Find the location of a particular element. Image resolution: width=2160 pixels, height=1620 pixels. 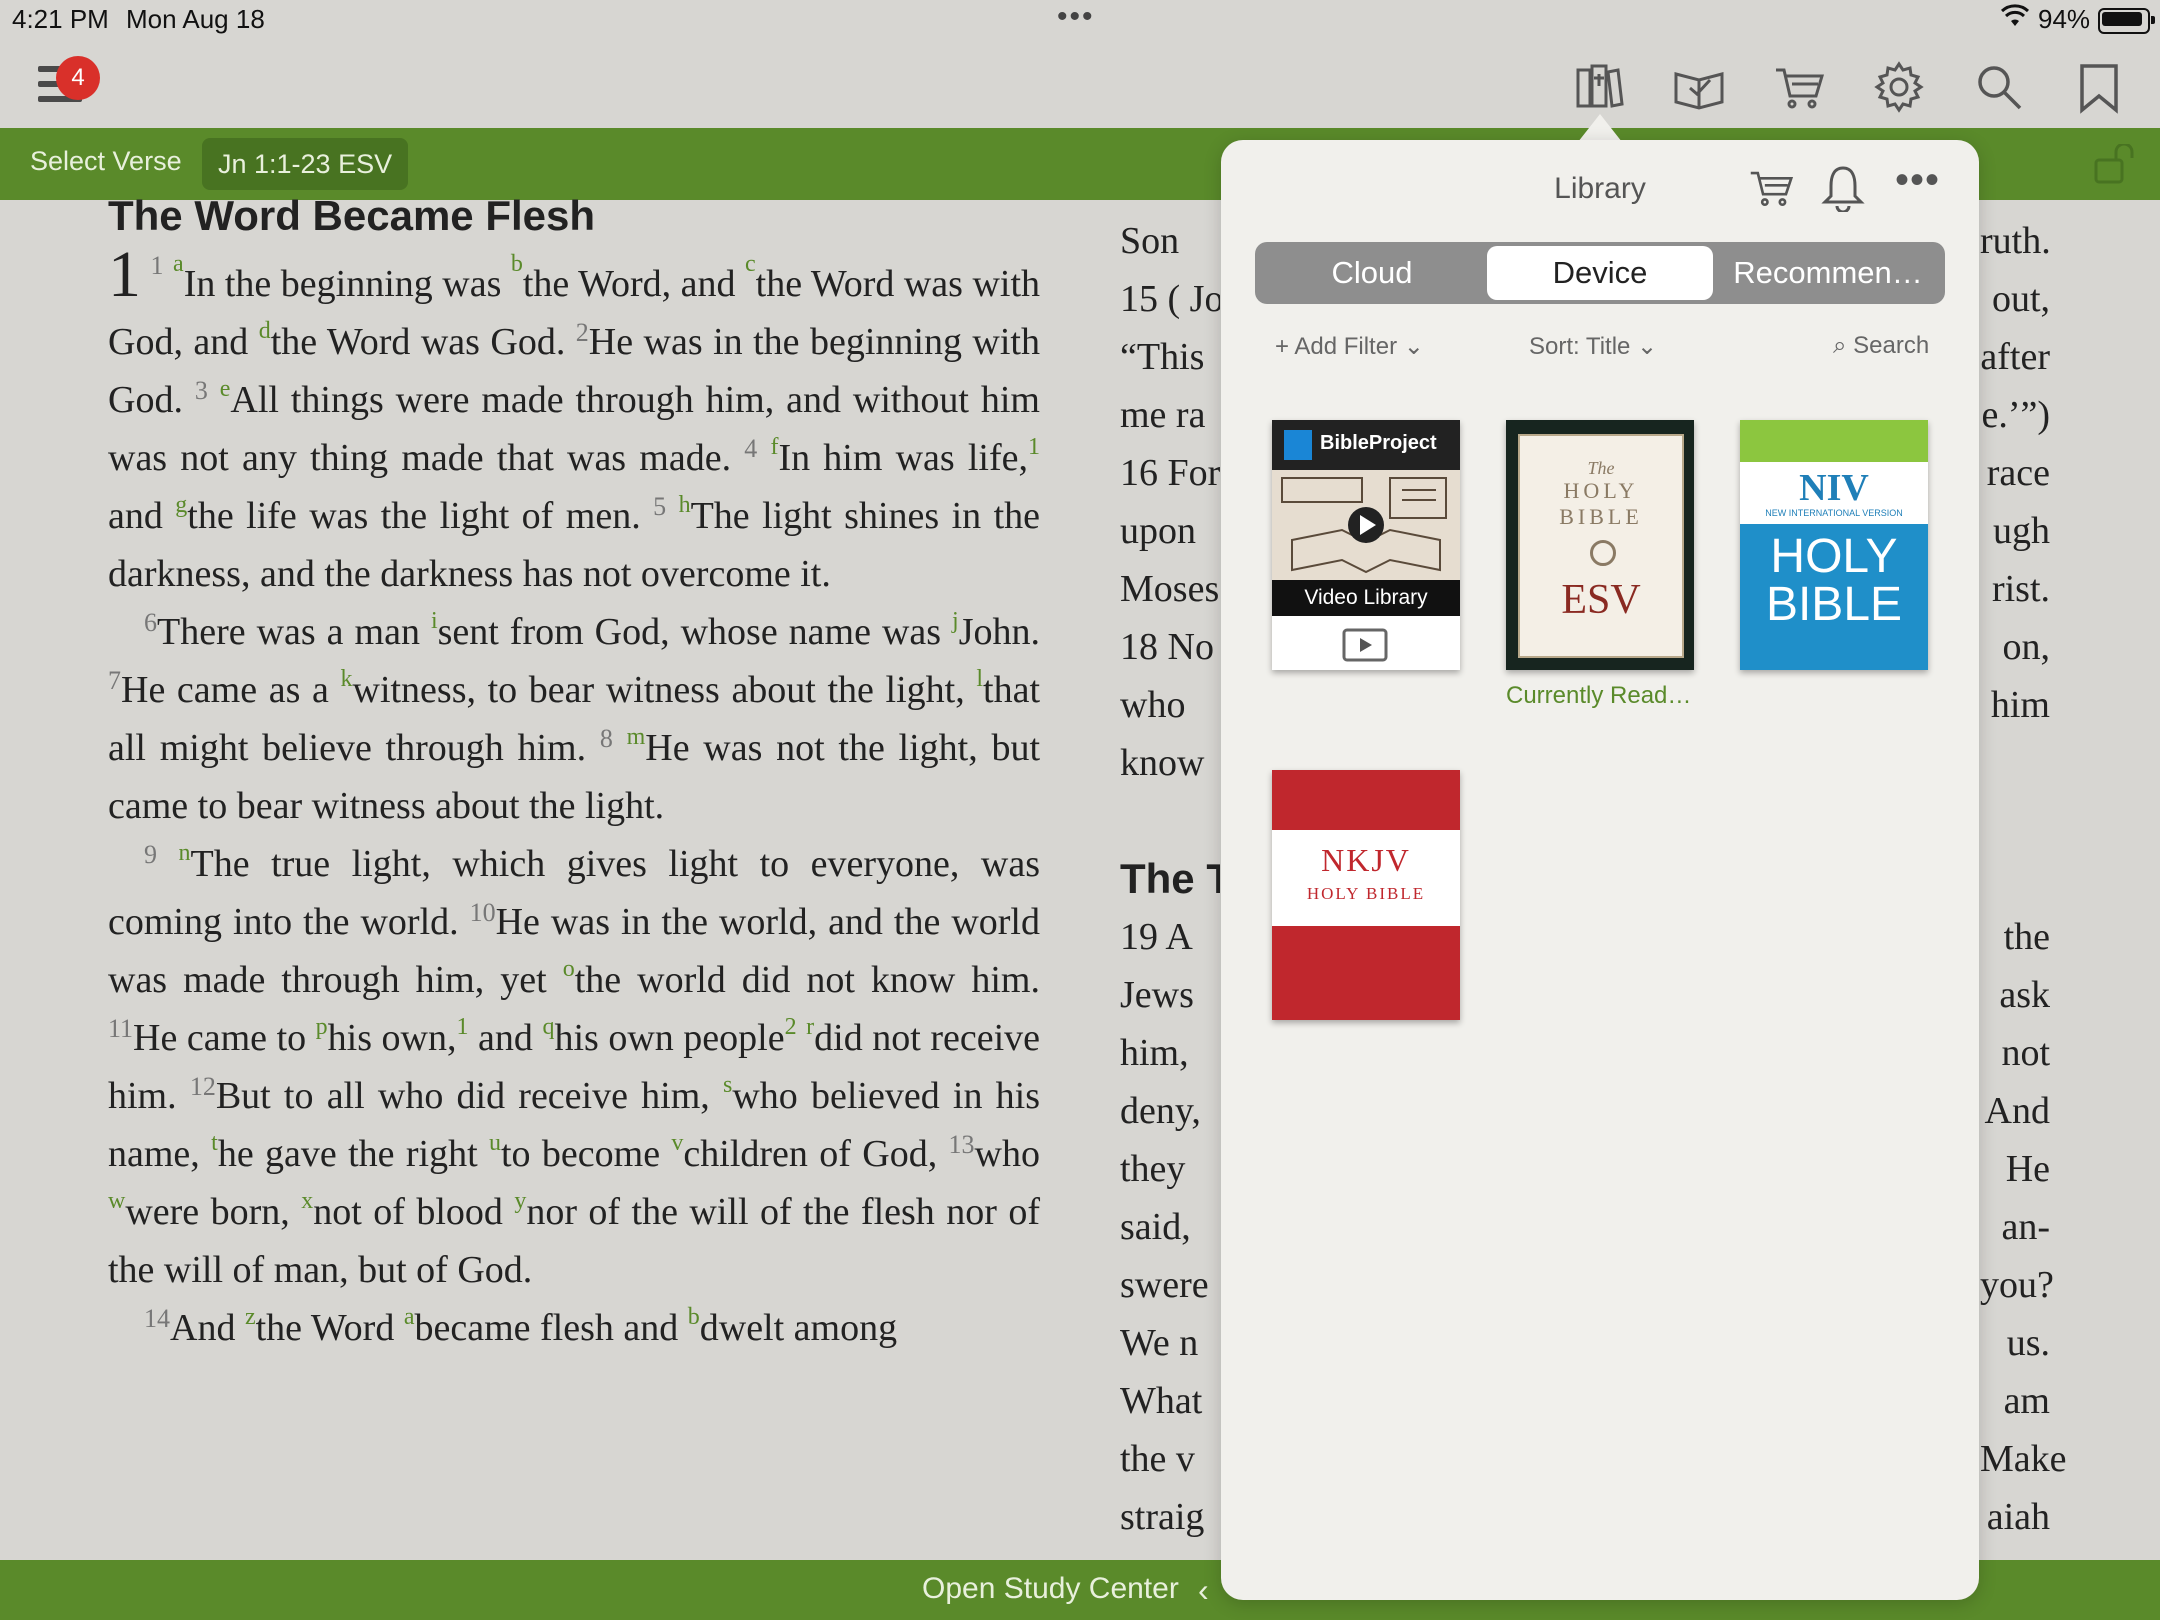

bibleproject-logo-icon is located at coordinates (1298, 445).